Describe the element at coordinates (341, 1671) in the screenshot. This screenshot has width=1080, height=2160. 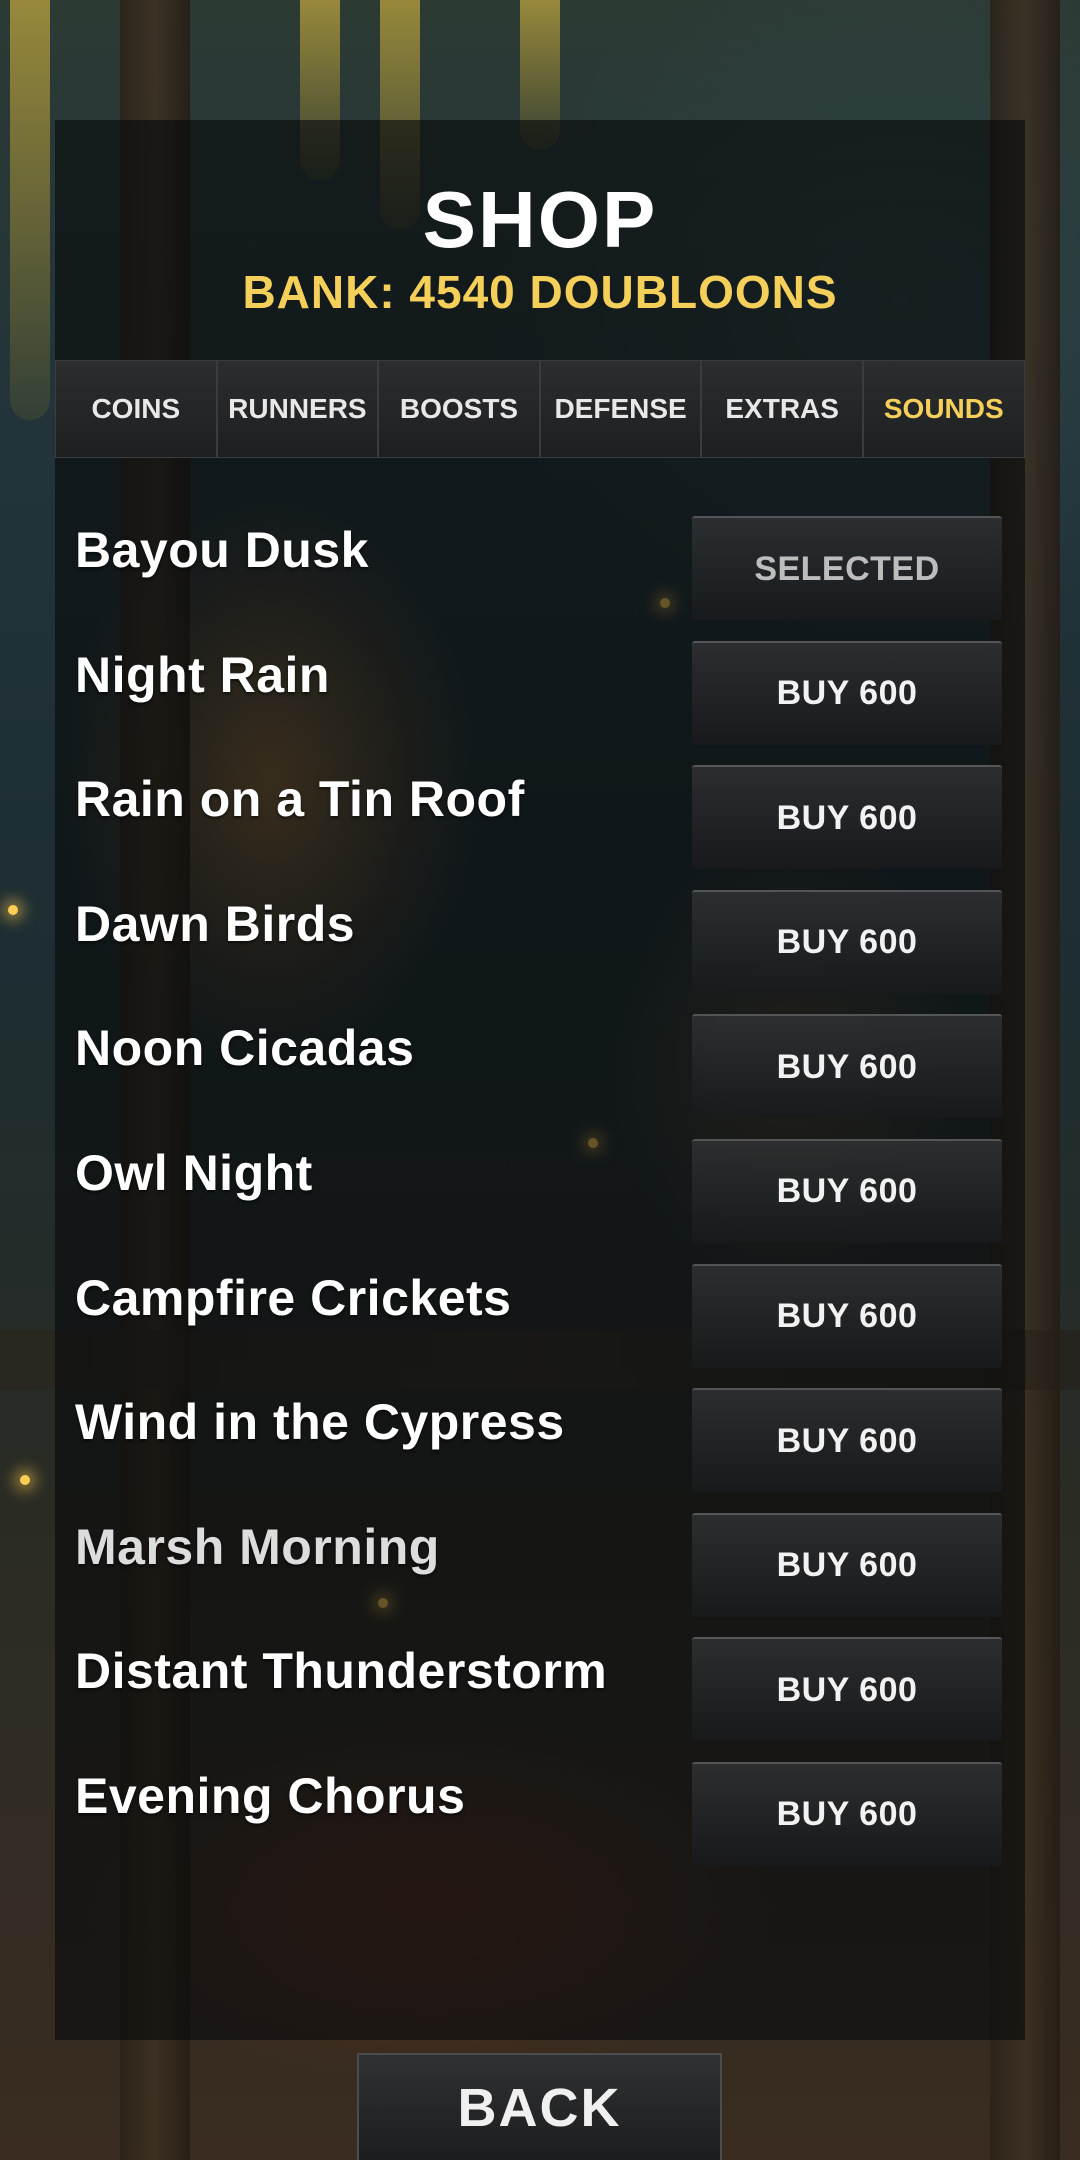
I see `sound-name: Distant Thunderstorm` at that location.